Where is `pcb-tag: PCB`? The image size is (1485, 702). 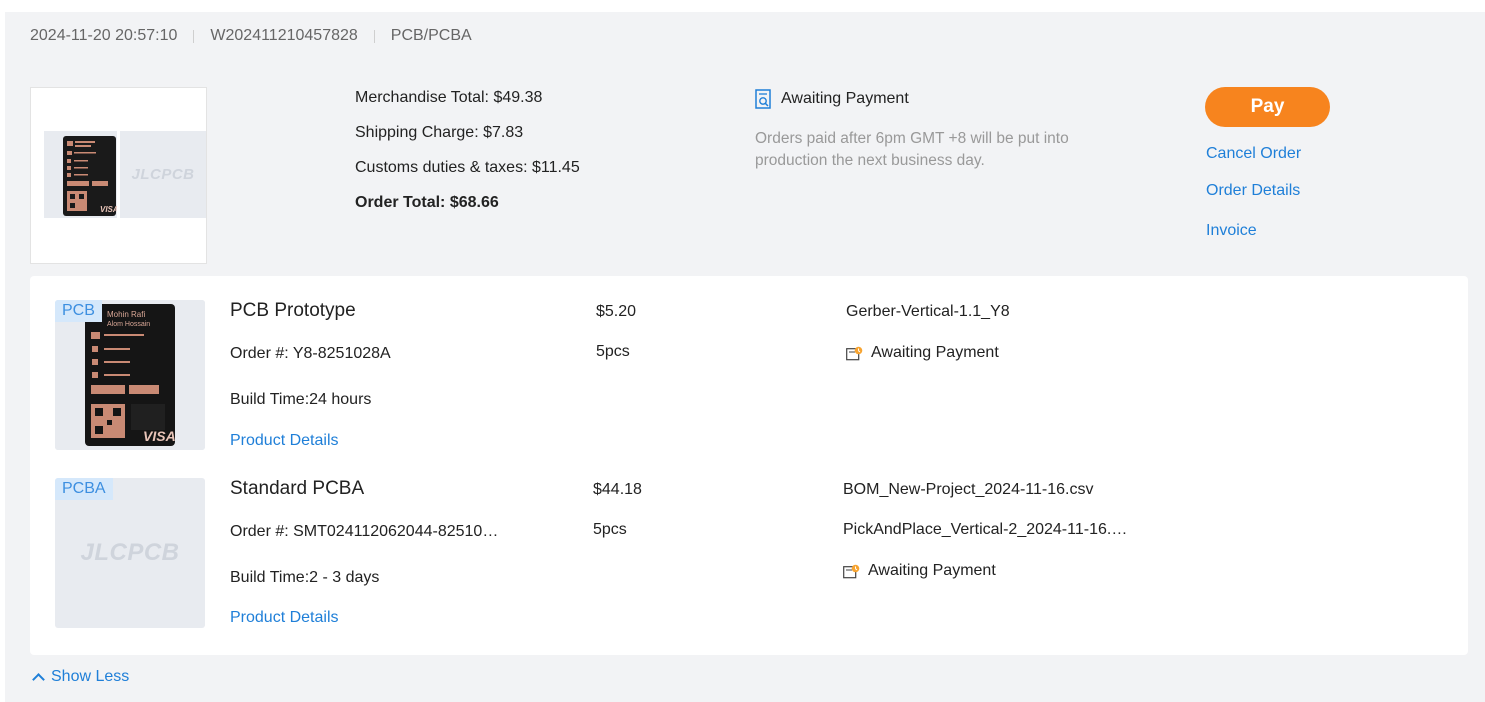
pcb-tag: PCB is located at coordinates (78, 311).